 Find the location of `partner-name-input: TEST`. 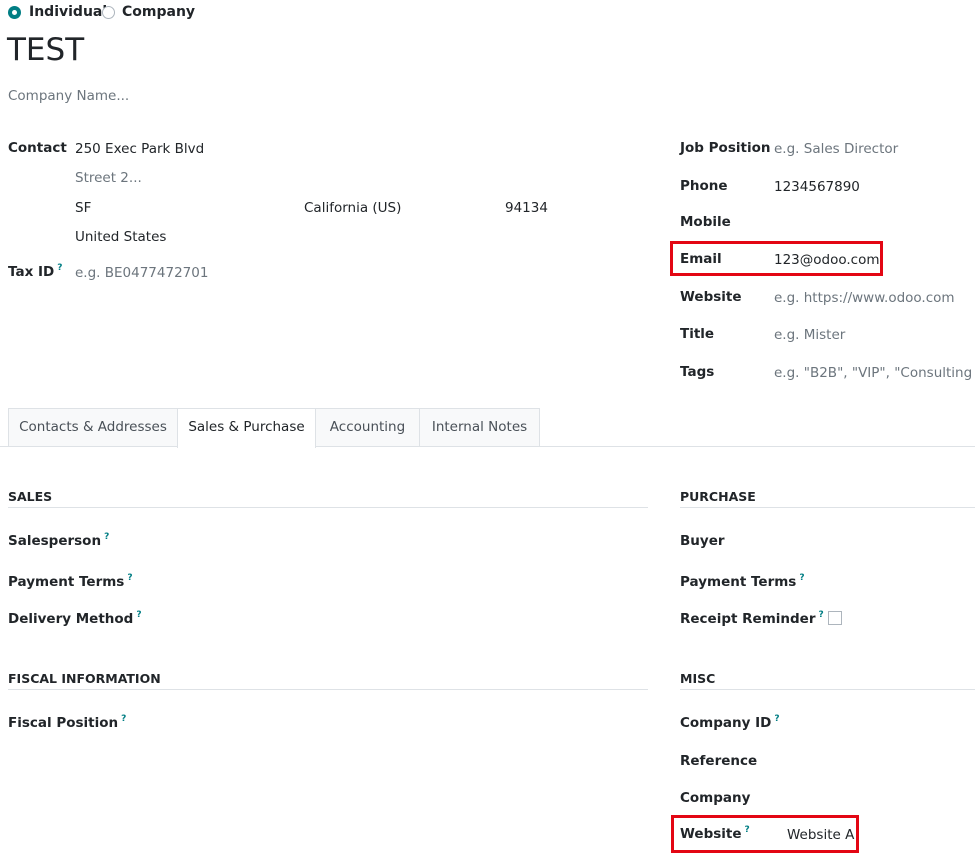

partner-name-input: TEST is located at coordinates (45, 50).